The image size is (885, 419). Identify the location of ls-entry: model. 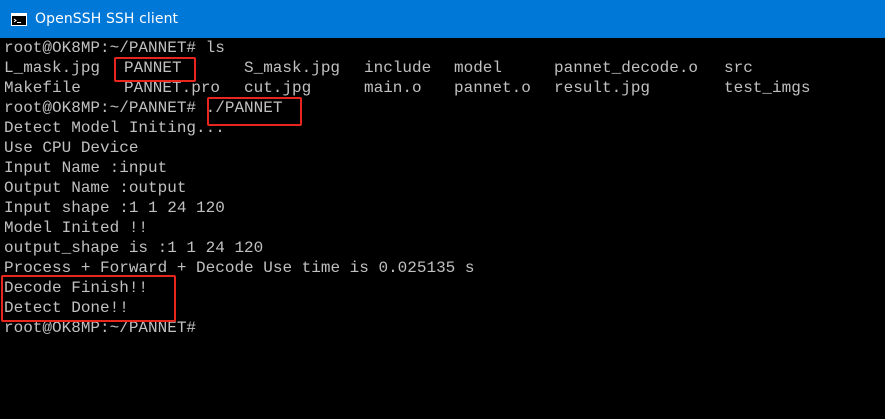
(478, 68).